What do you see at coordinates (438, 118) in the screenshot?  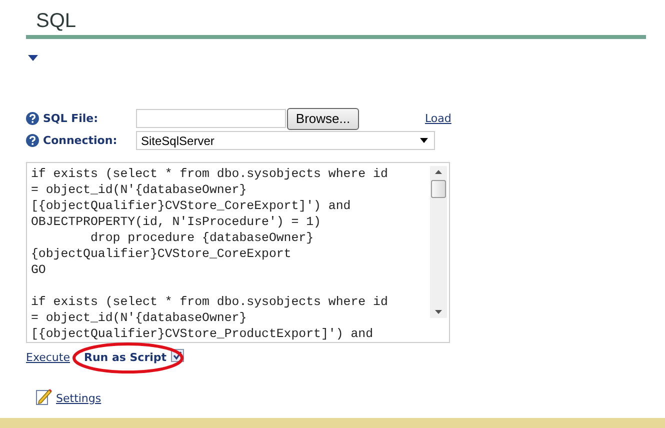 I see `load-link: Load` at bounding box center [438, 118].